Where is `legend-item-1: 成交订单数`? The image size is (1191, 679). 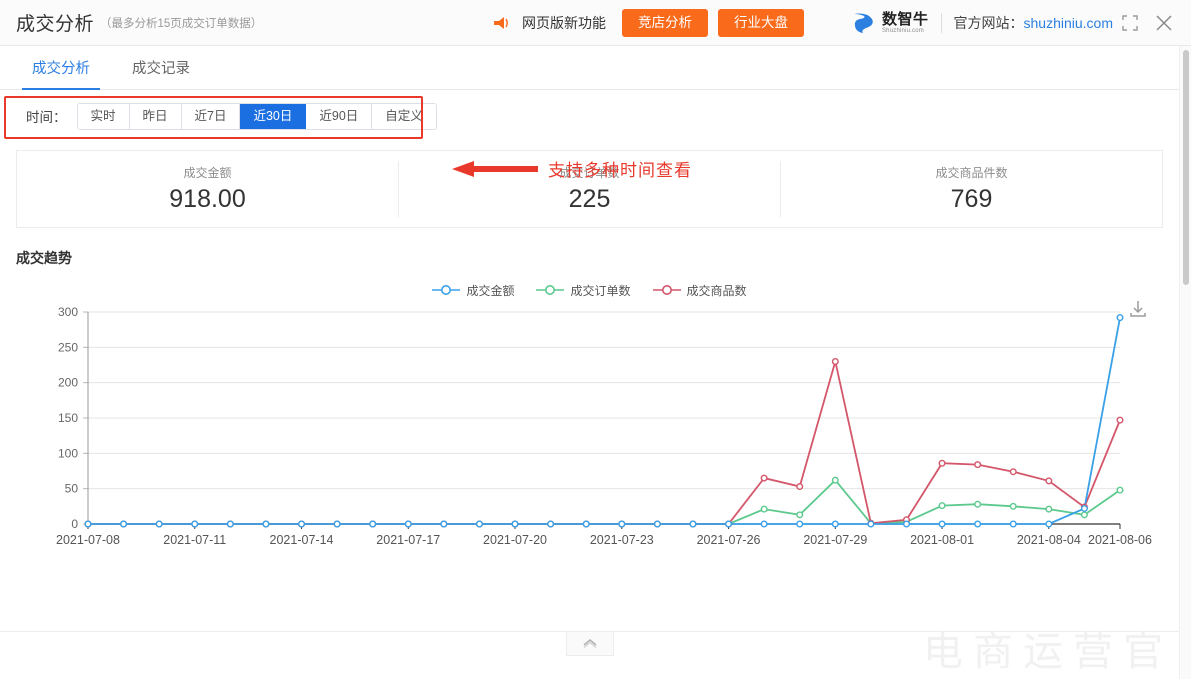
legend-item-1: 成交订单数 is located at coordinates (583, 290).